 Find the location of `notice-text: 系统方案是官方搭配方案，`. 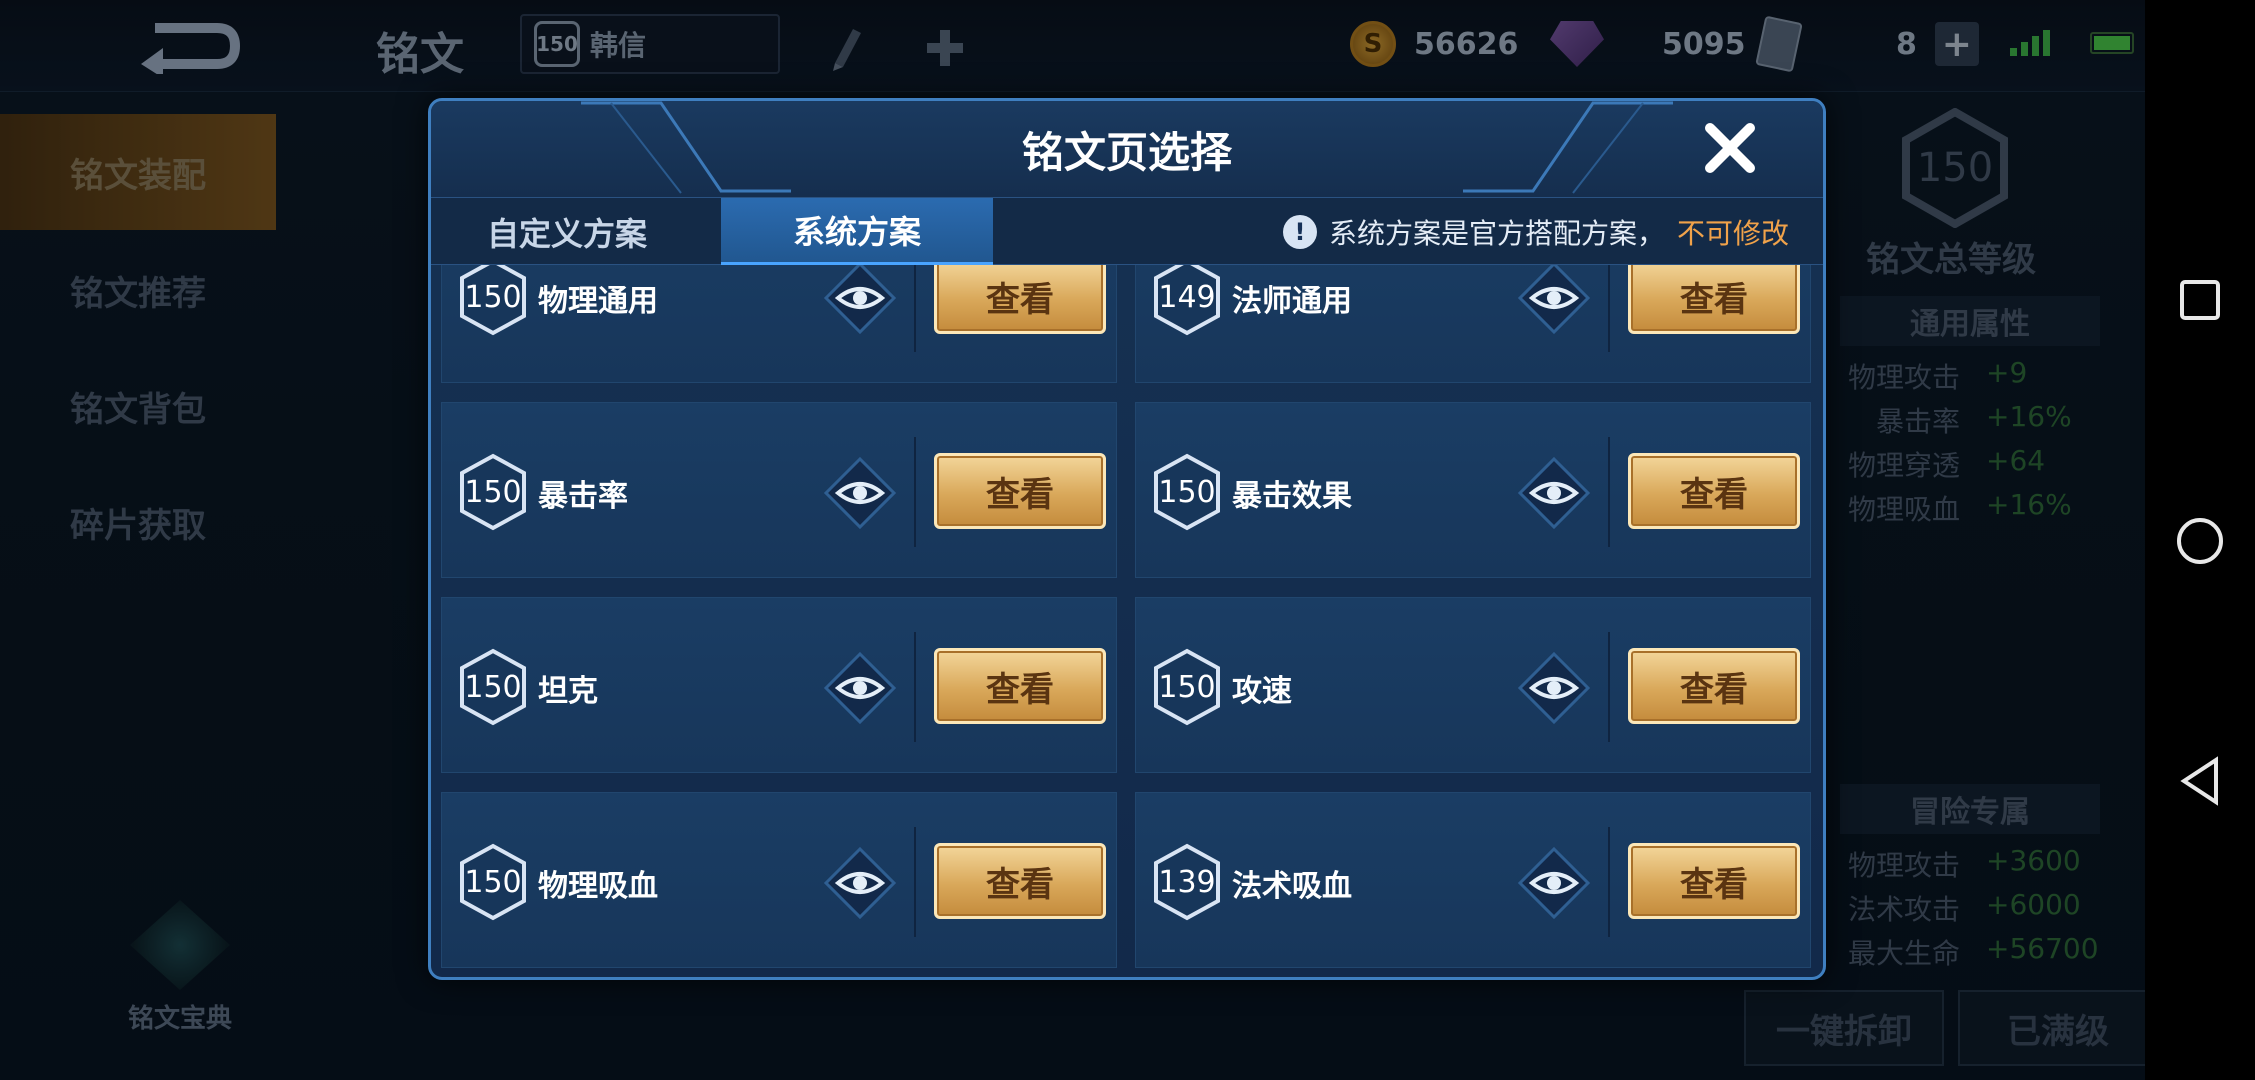

notice-text: 系统方案是官方搭配方案， is located at coordinates (1496, 233).